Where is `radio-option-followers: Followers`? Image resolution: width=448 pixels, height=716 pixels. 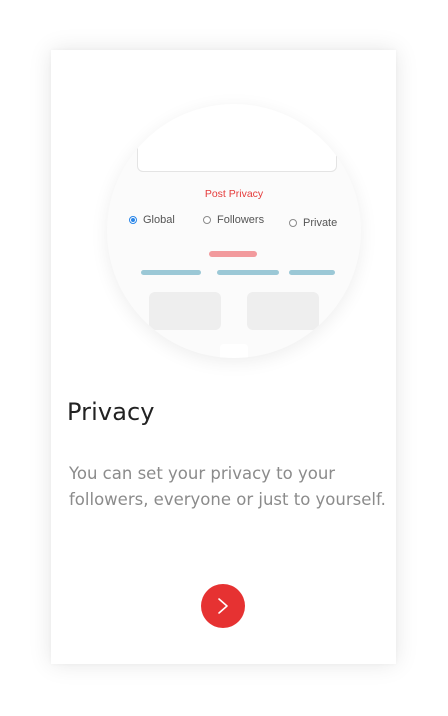 radio-option-followers: Followers is located at coordinates (233, 220).